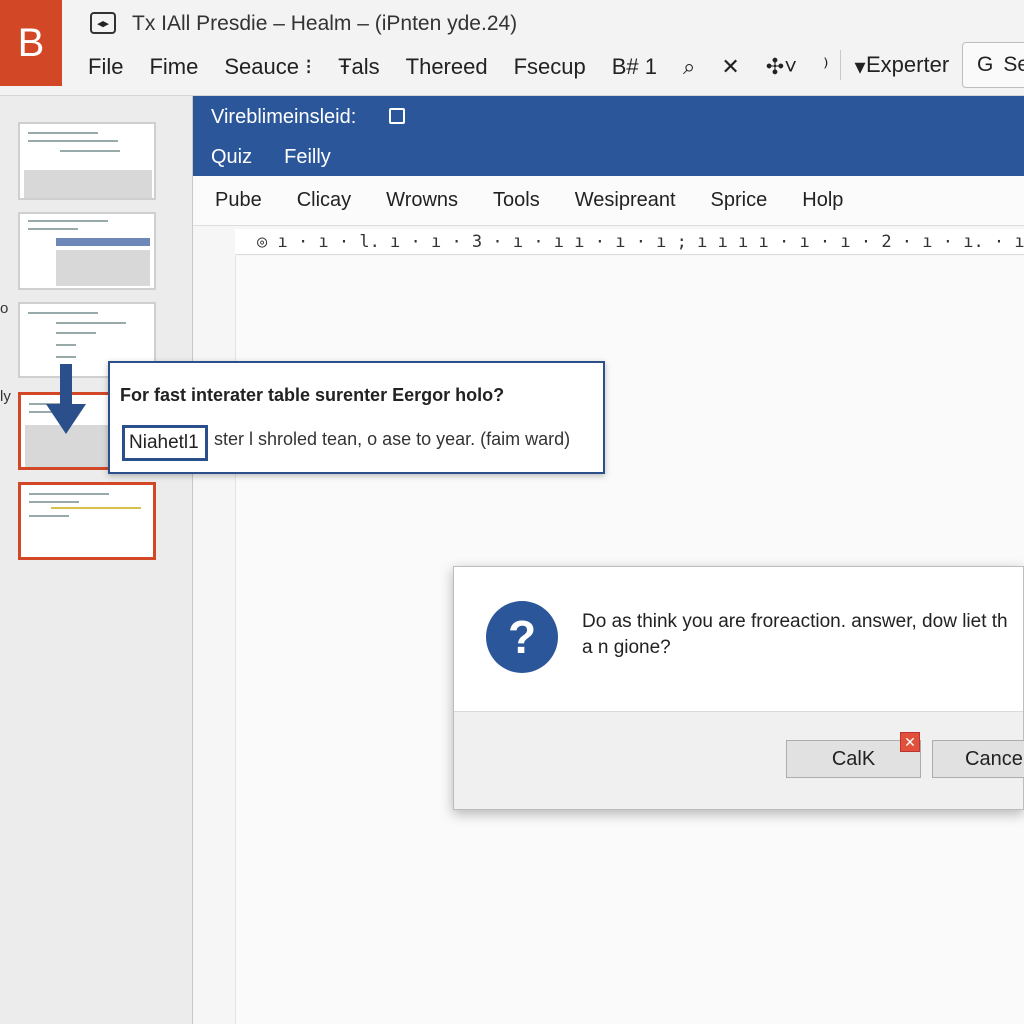 The height and width of the screenshot is (1024, 1024). I want to click on menu-tals: Ŧals, so click(359, 67).